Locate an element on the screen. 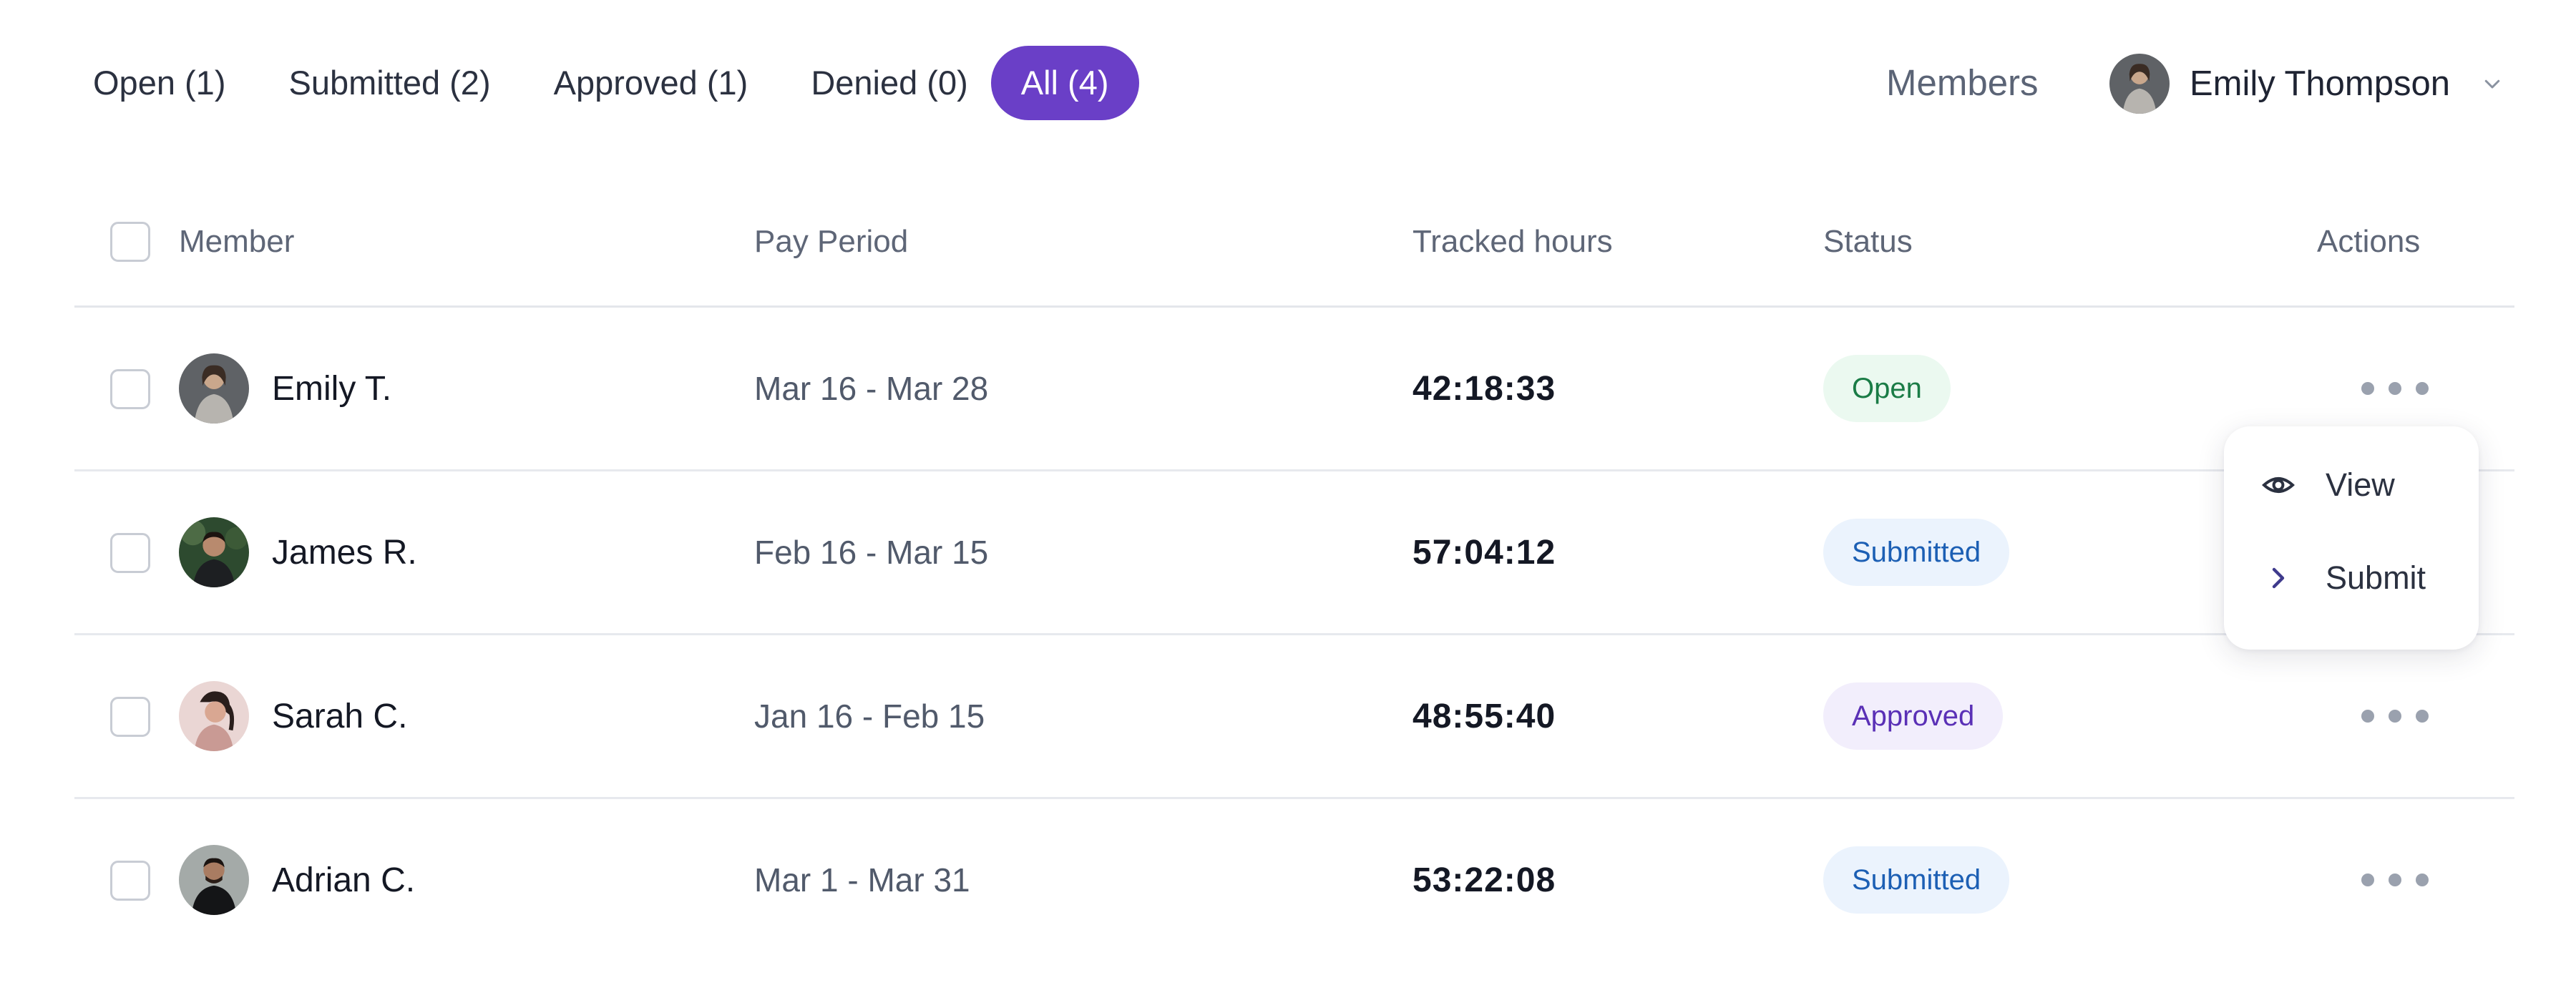  column-header-actions: Actions is located at coordinates (2369, 241).